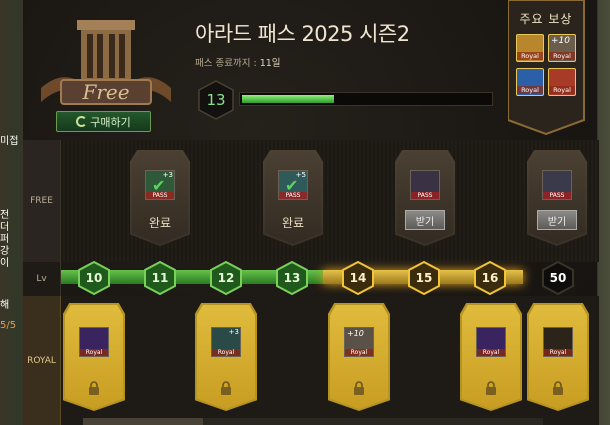  Describe the element at coordinates (82, 121) in the screenshot. I see `currency-icon` at that location.